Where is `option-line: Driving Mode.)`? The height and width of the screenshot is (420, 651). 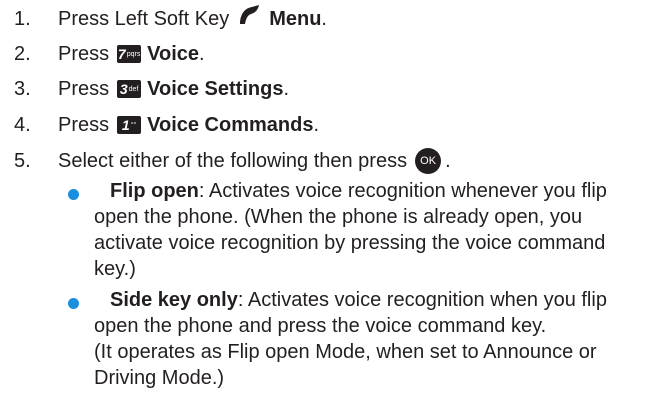
option-line: Driving Mode.) is located at coordinates (159, 378).